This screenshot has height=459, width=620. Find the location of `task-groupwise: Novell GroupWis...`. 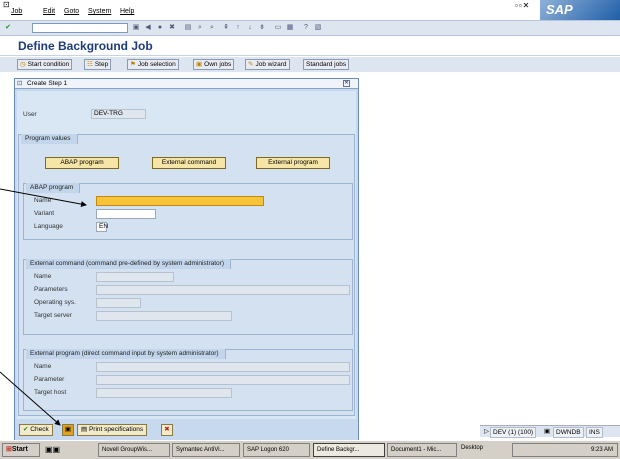

task-groupwise: Novell GroupWis... is located at coordinates (134, 450).